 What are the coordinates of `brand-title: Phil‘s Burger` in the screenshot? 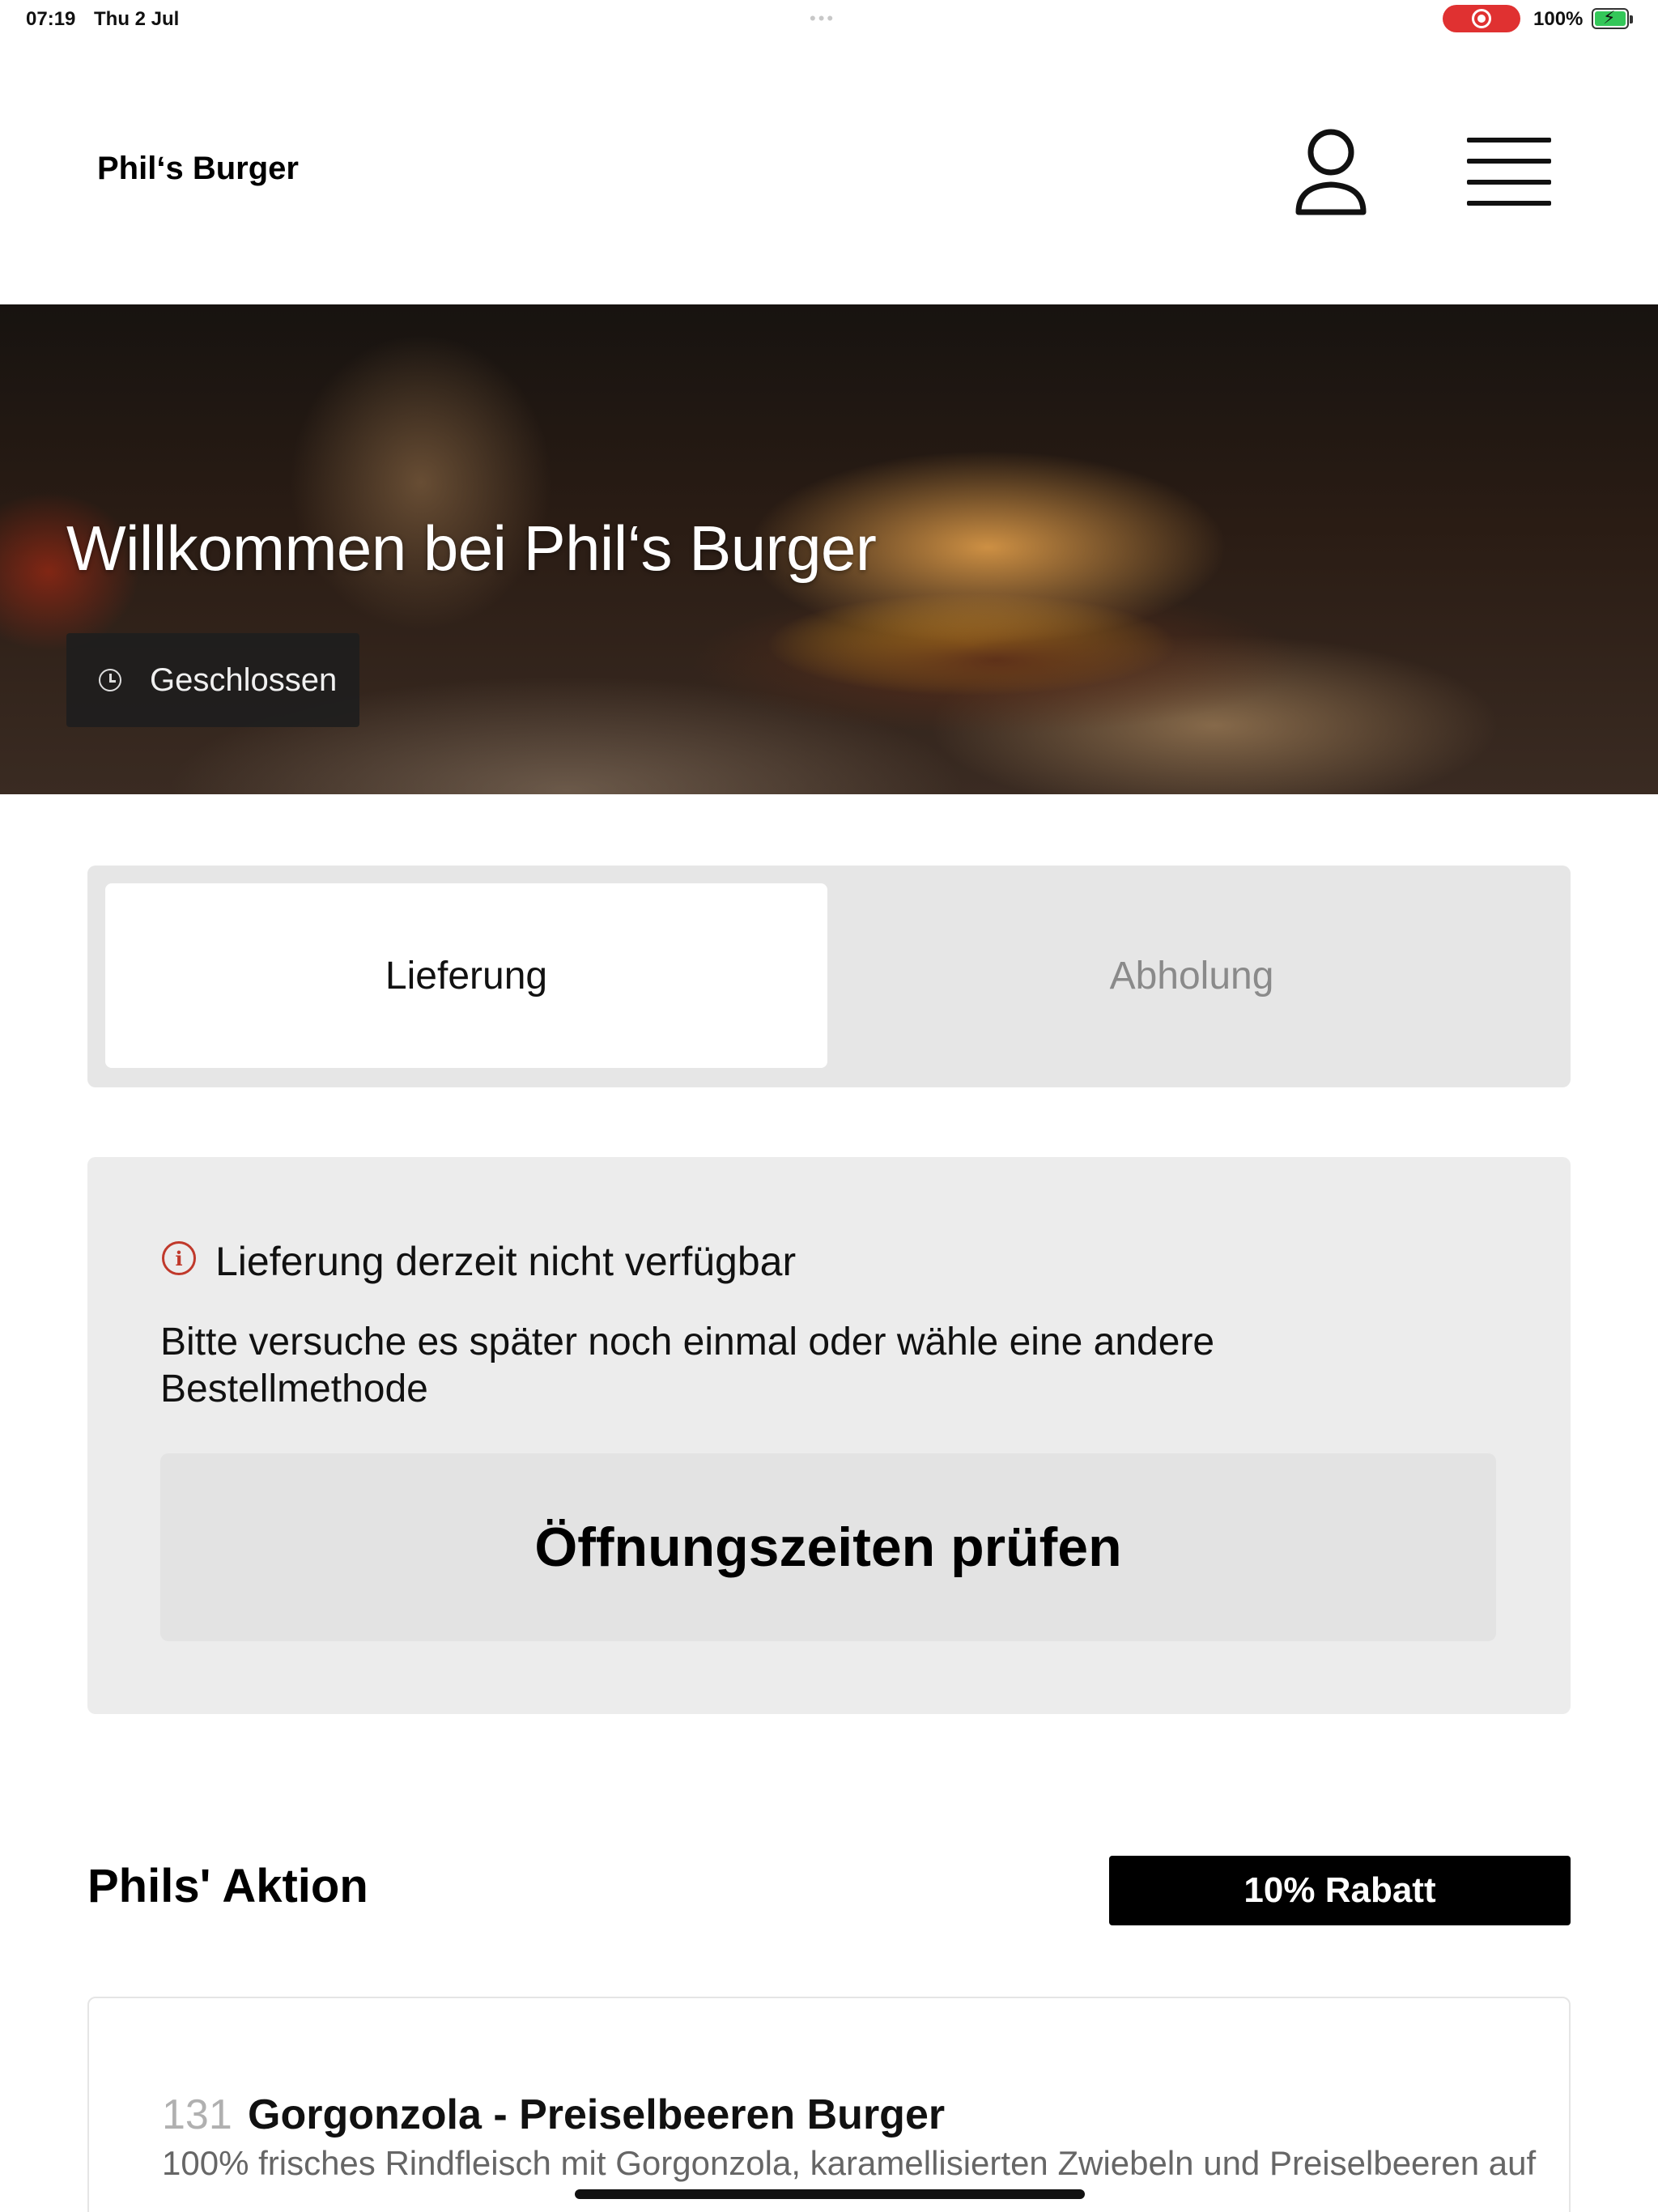 It's located at (198, 169).